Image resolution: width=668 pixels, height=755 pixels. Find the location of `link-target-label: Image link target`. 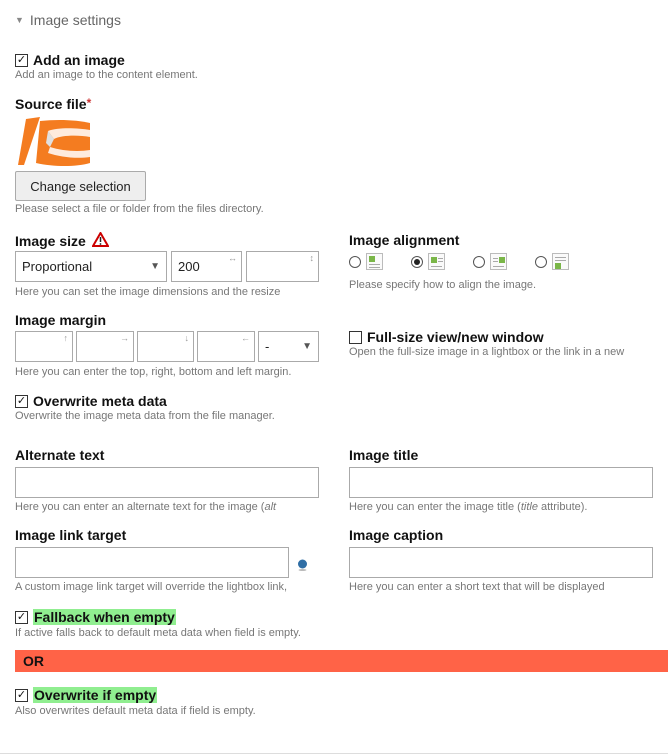

link-target-label: Image link target is located at coordinates (71, 535).